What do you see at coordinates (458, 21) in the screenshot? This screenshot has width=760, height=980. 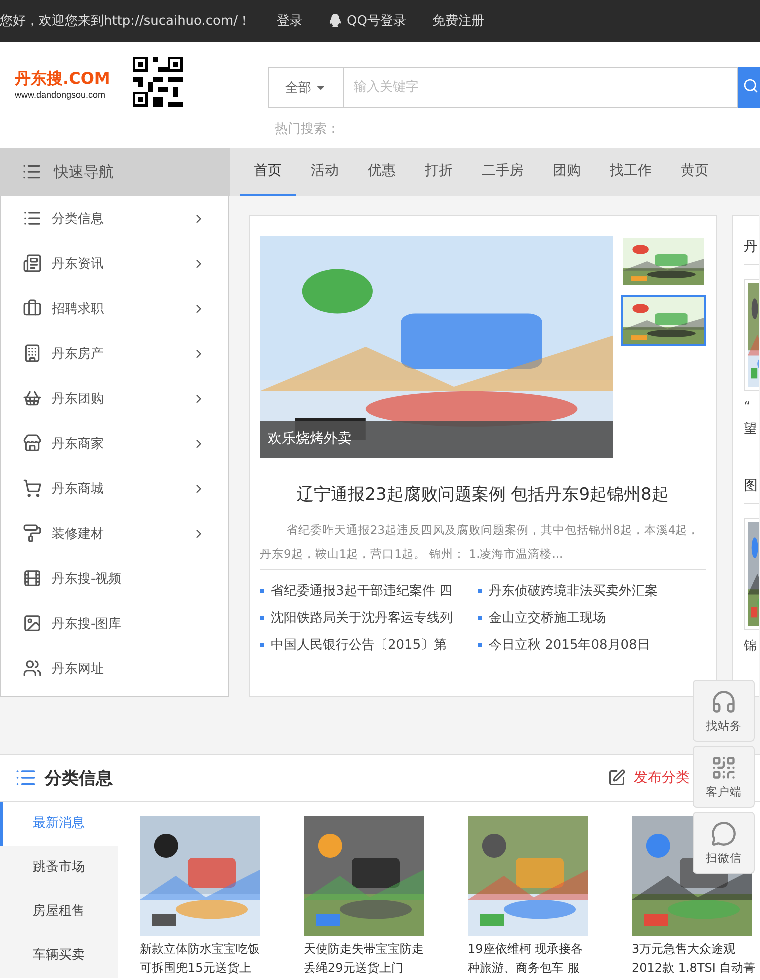 I see `top-link: 免费注册` at bounding box center [458, 21].